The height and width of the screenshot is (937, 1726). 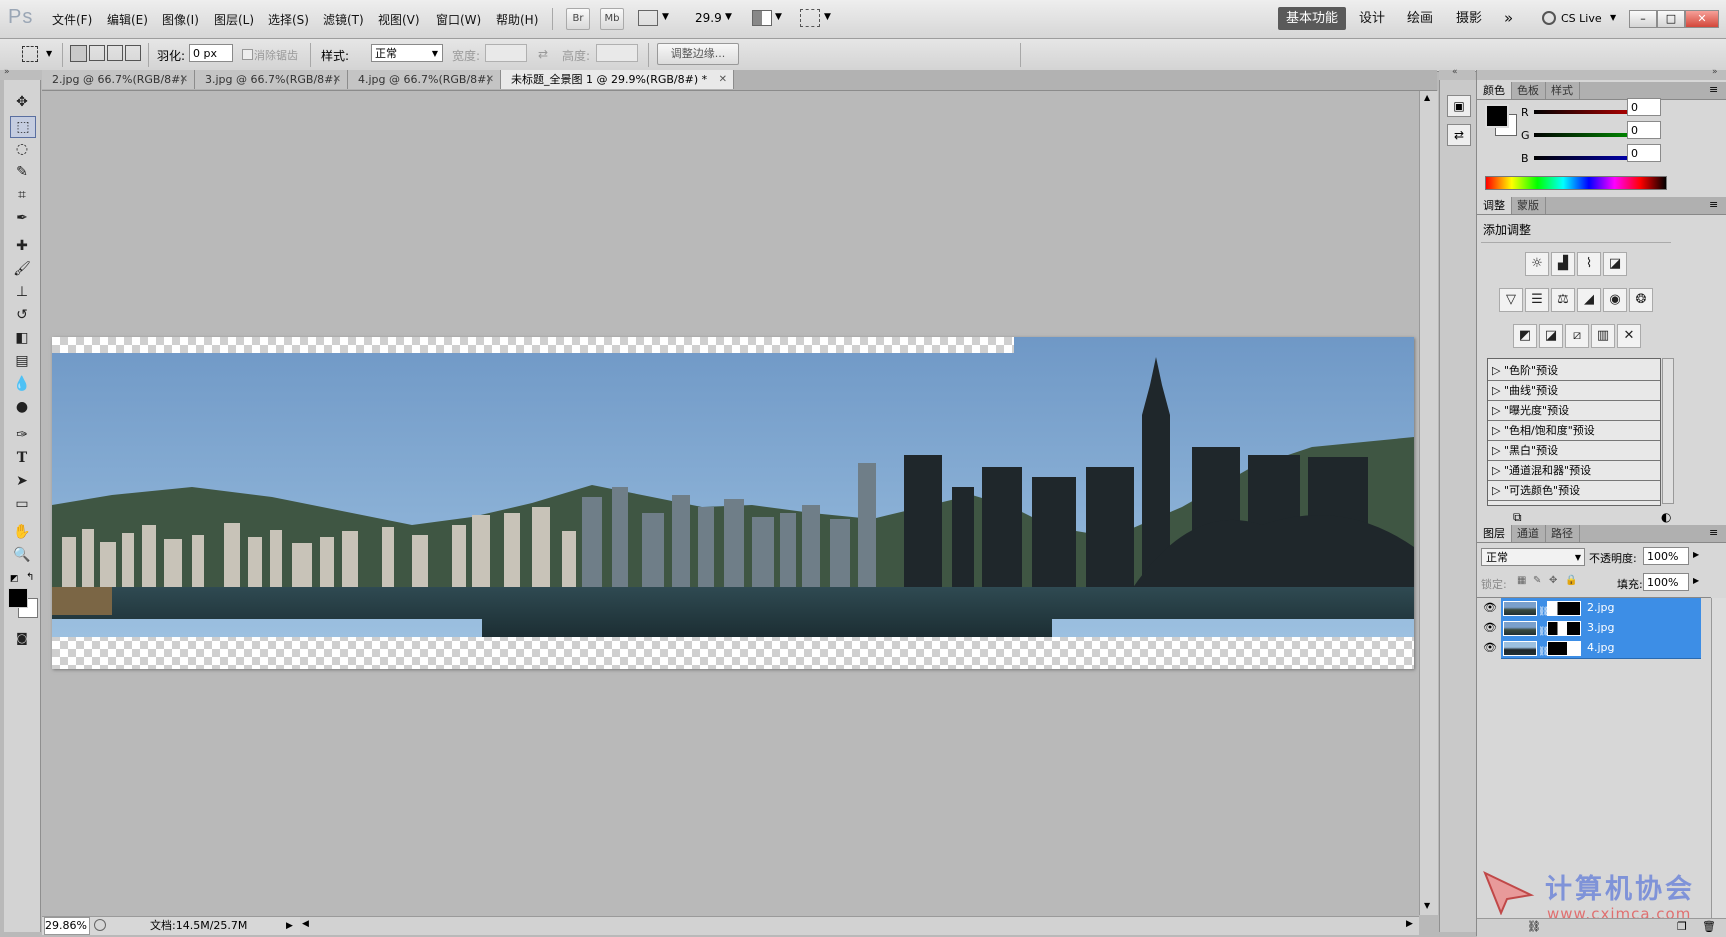 I want to click on zoom-level: 29.9, so click(x=708, y=18).